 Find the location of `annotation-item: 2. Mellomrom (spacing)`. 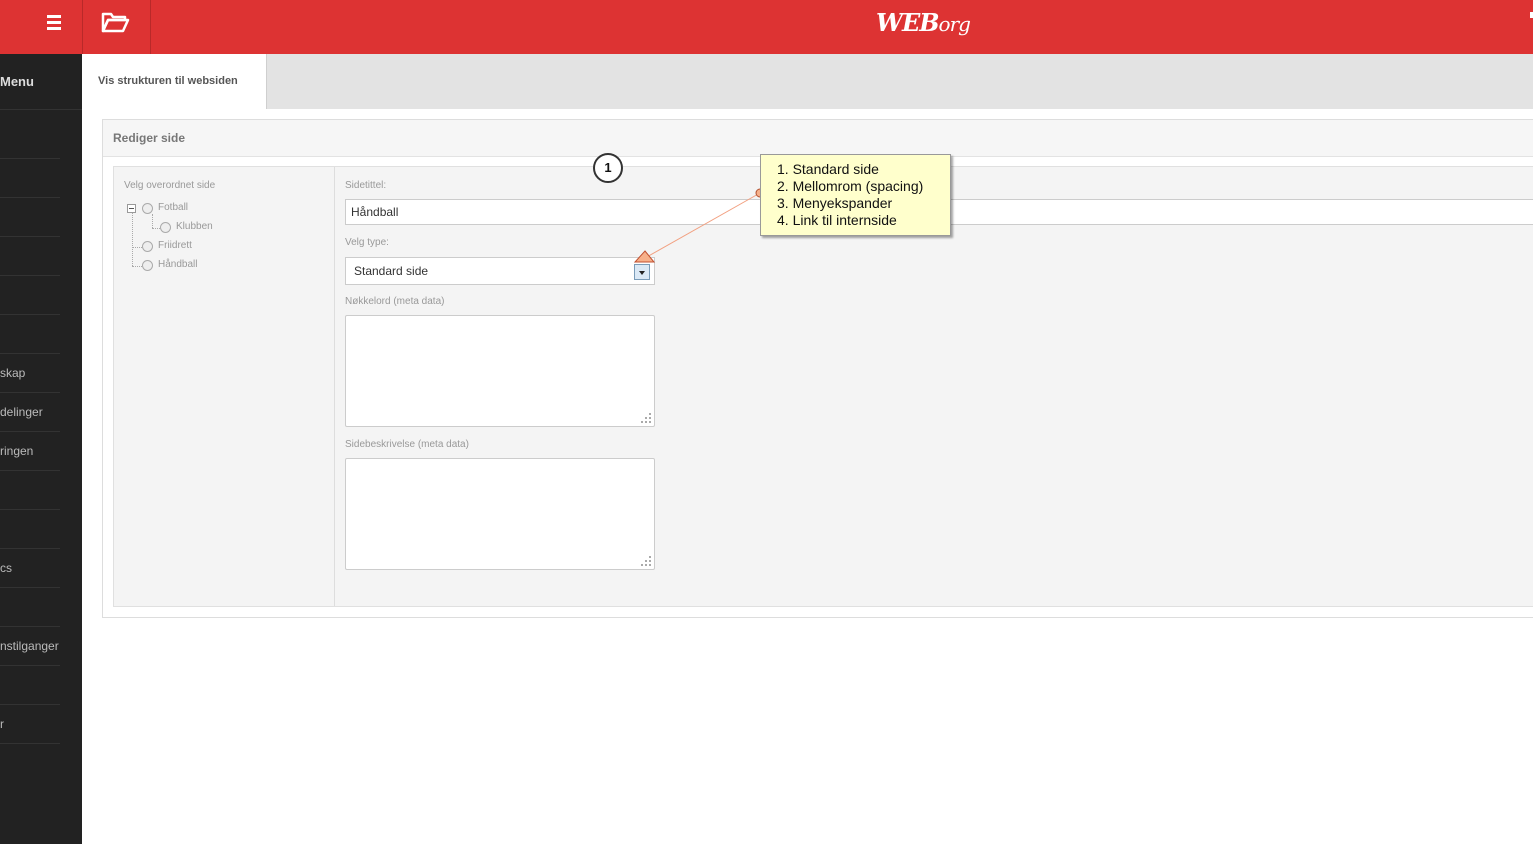

annotation-item: 2. Mellomrom (spacing) is located at coordinates (850, 186).